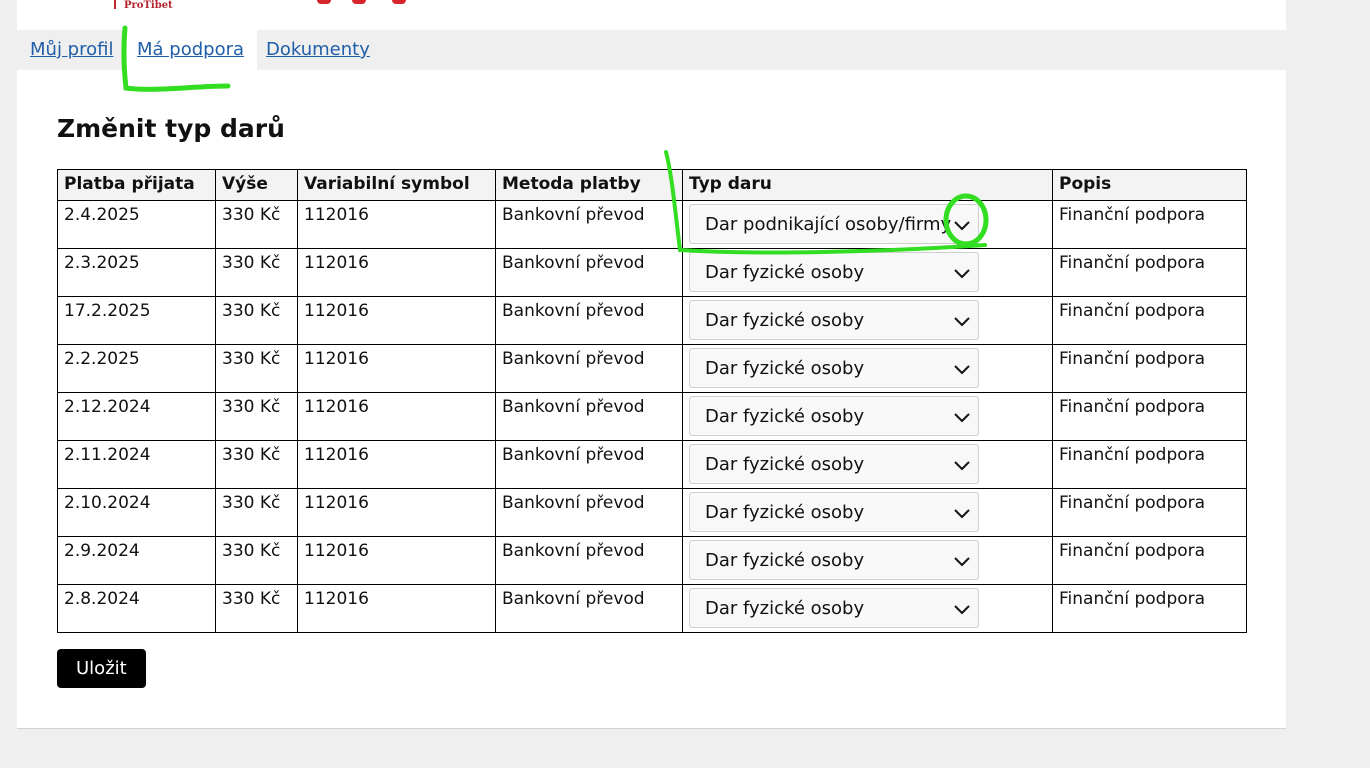 The height and width of the screenshot is (768, 1370). What do you see at coordinates (651, 50) in the screenshot?
I see `tab-bar: Můj profil Má podpora Dokumenty` at bounding box center [651, 50].